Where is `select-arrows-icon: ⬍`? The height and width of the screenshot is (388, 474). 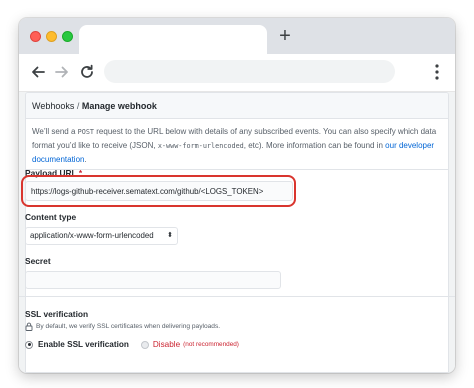 select-arrows-icon: ⬍ is located at coordinates (170, 235).